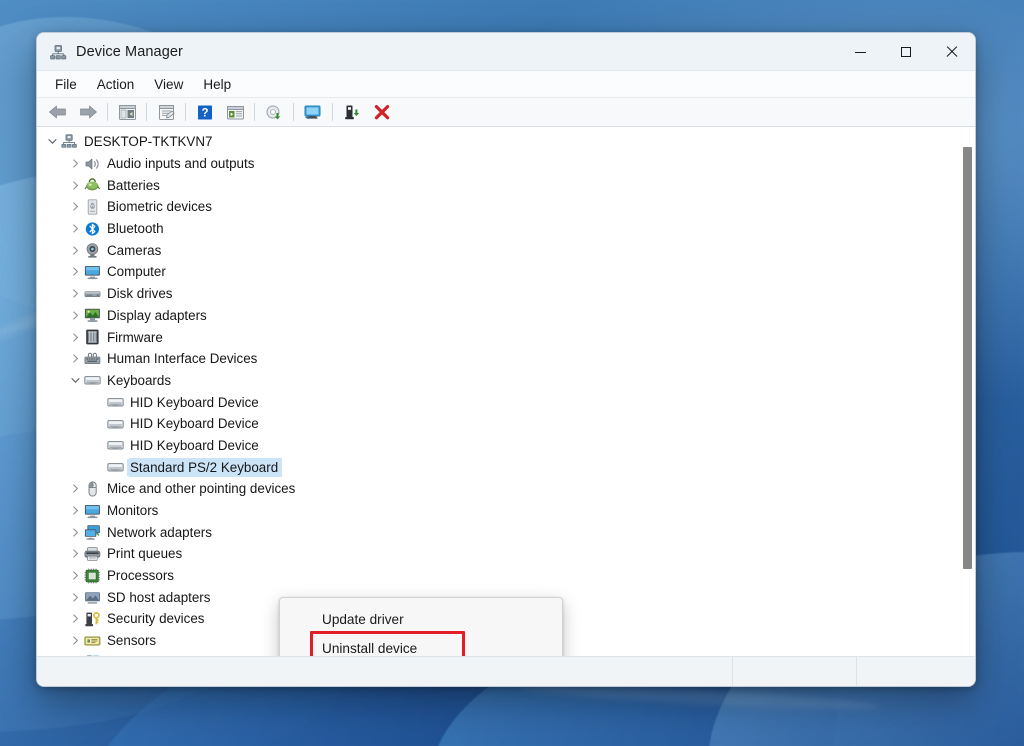 This screenshot has height=746, width=1024. I want to click on show-hide-console-tree-icon, so click(127, 112).